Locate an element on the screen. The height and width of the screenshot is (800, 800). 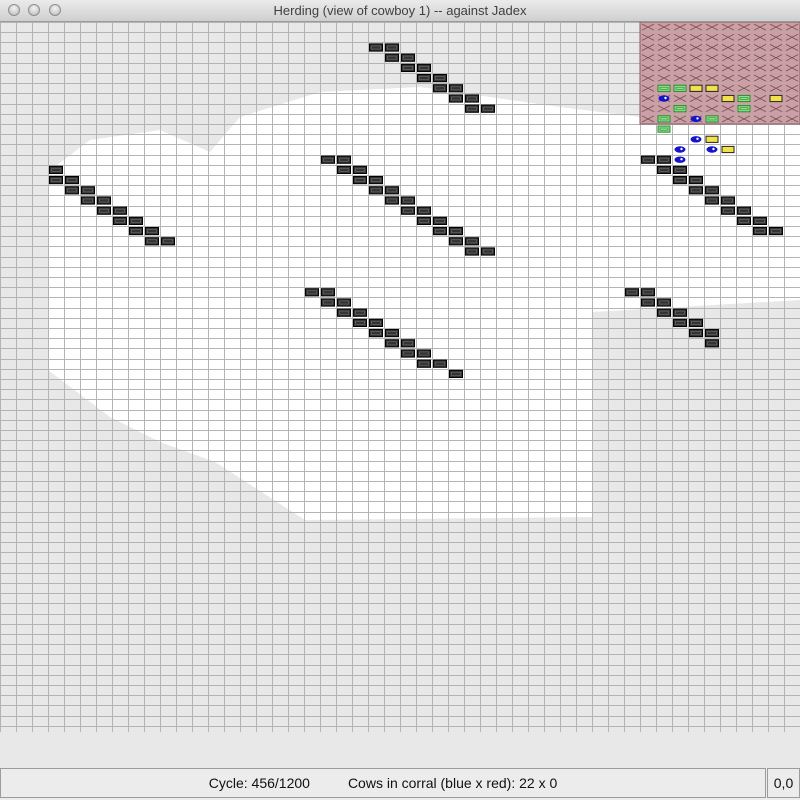
cows-value: 22 x 0 is located at coordinates (538, 783).